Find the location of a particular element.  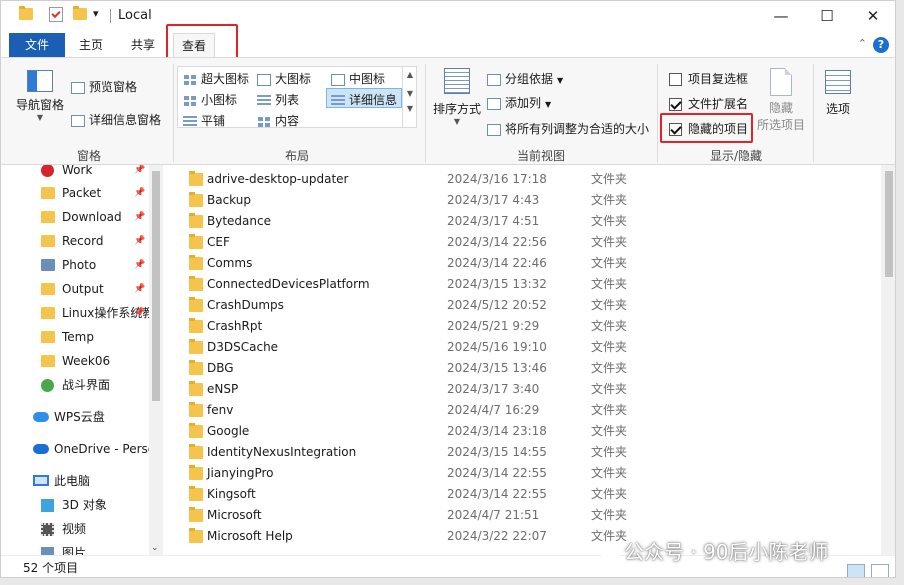

file-name: IdentityNexusIntegration is located at coordinates (282, 452).